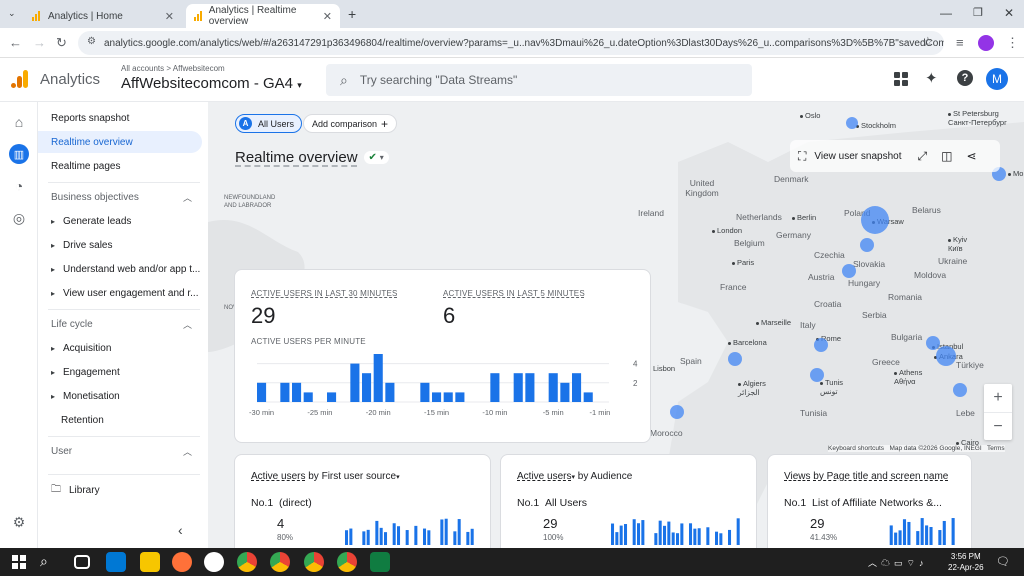  What do you see at coordinates (350, 123) in the screenshot?
I see `add-comparison-button: Add comparison +` at bounding box center [350, 123].